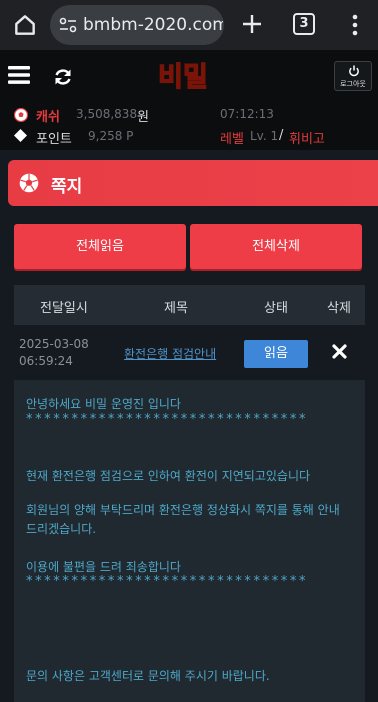 The width and height of the screenshot is (378, 702). I want to click on close-icon, so click(339, 351).